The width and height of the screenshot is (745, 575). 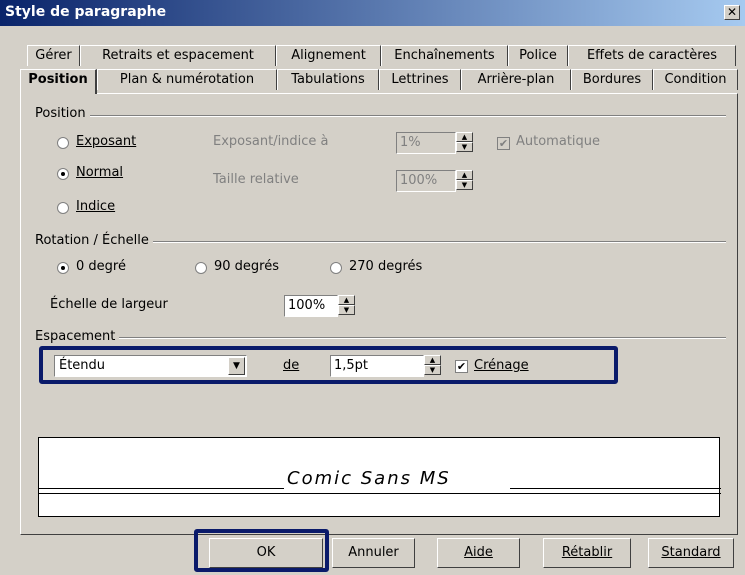 What do you see at coordinates (63, 143) in the screenshot?
I see `exposant-radio` at bounding box center [63, 143].